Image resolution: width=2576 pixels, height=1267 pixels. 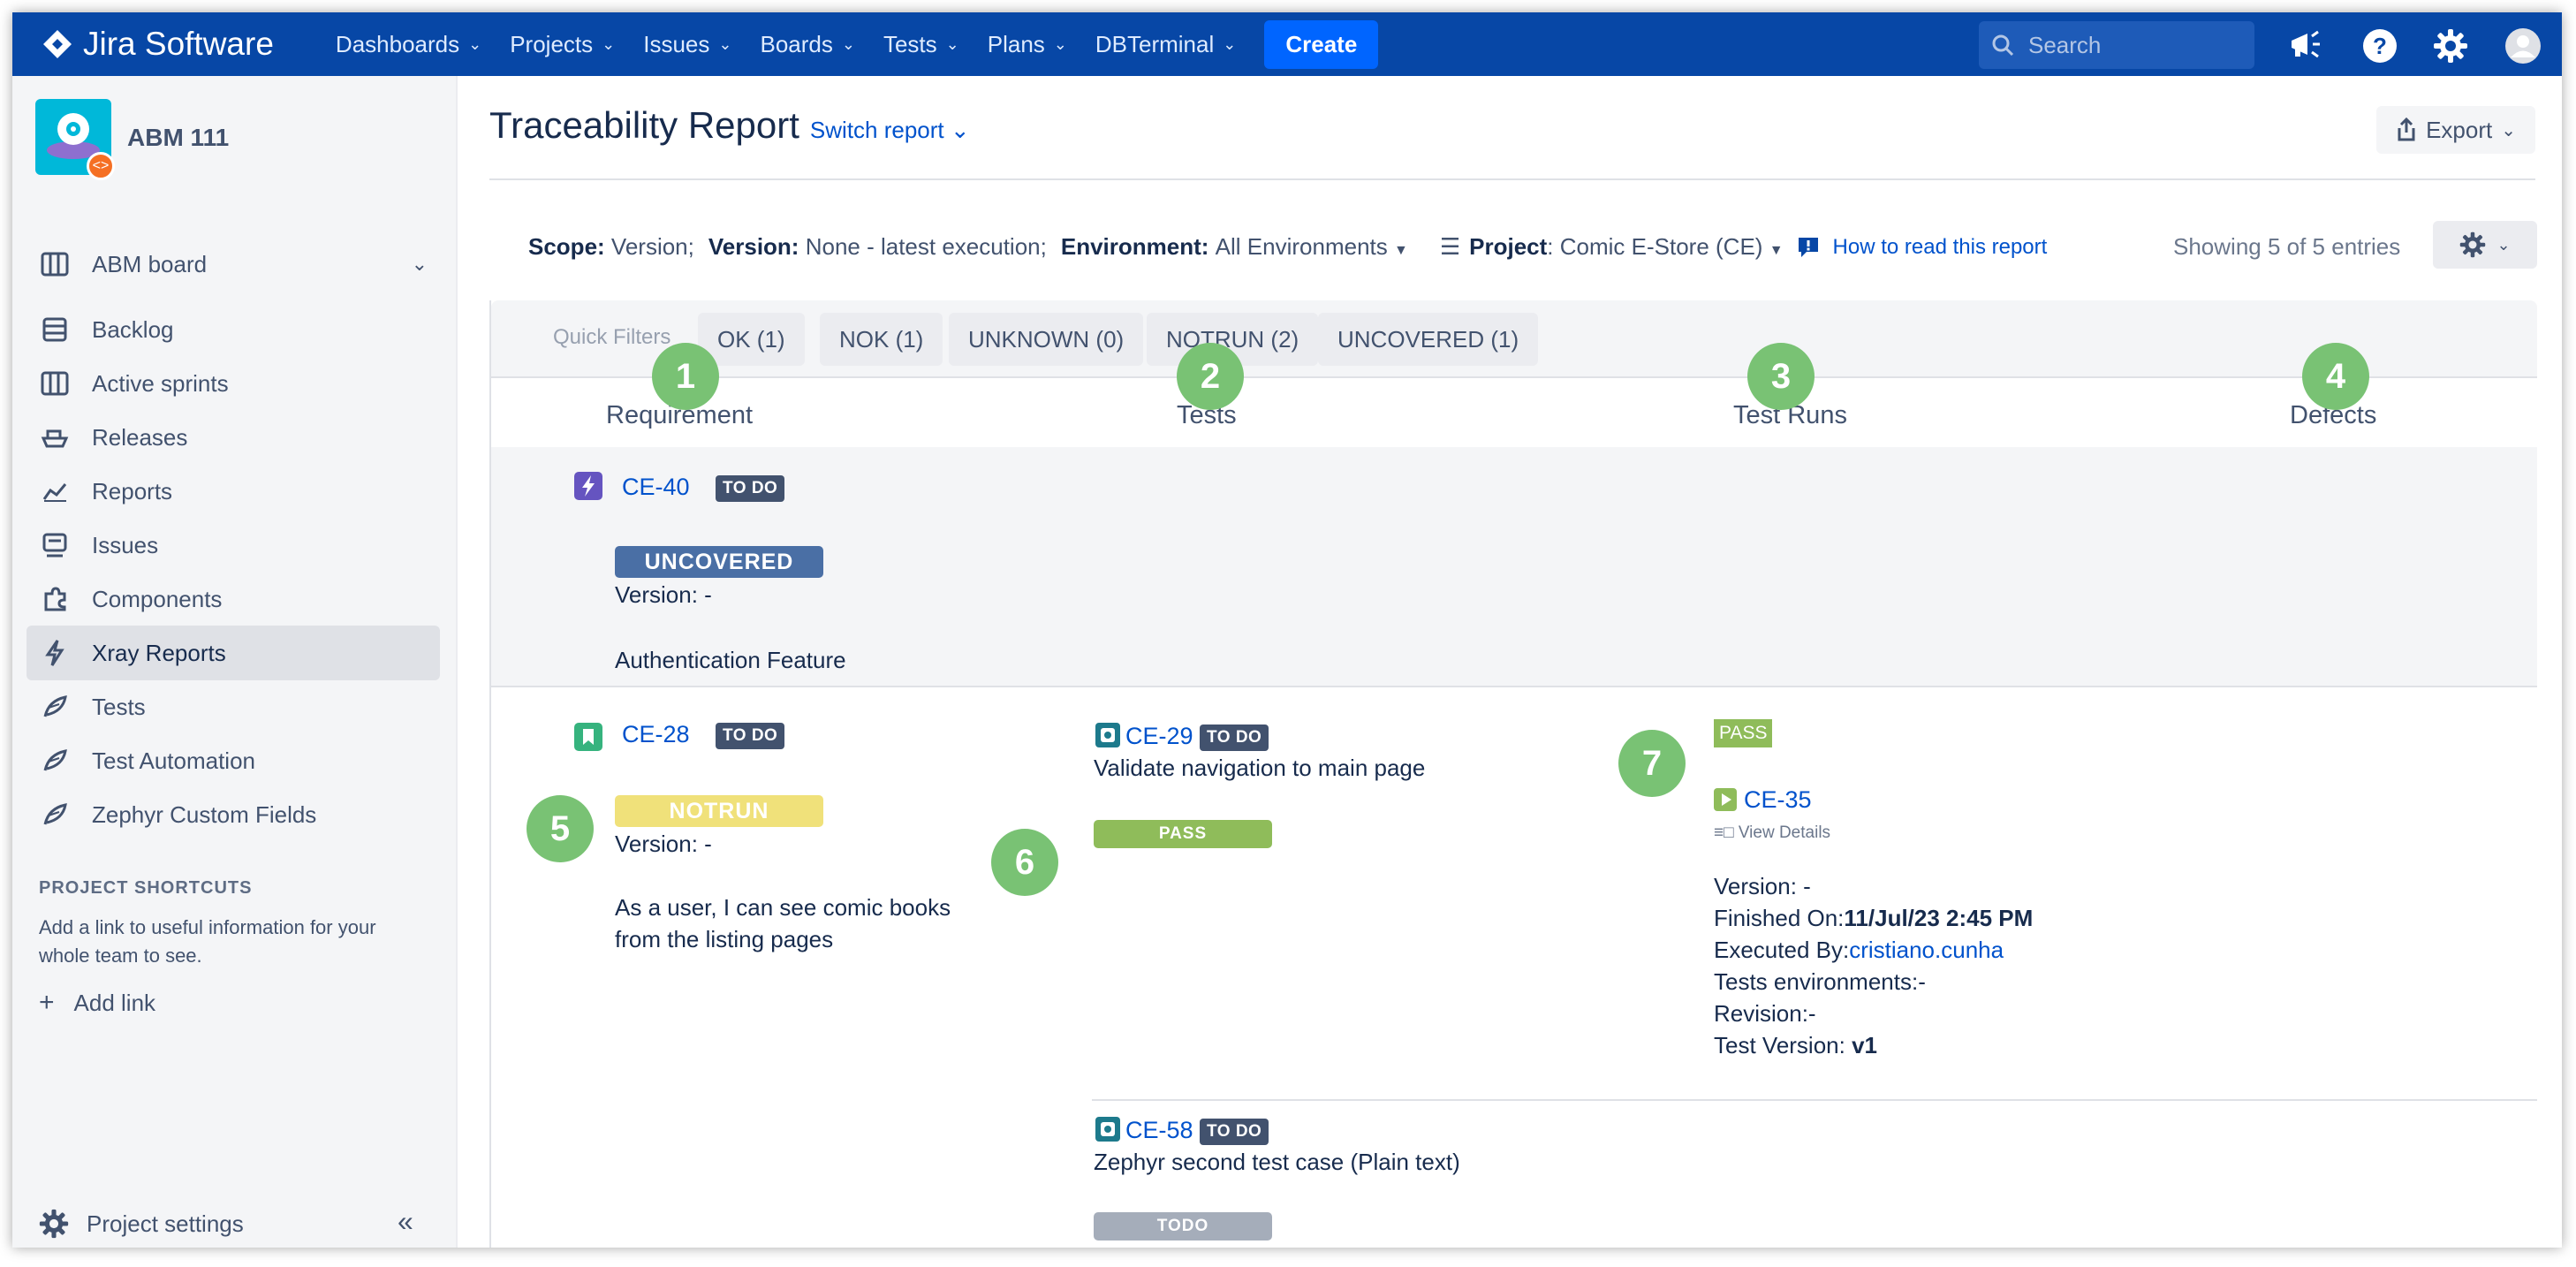 I want to click on issue-key-link: CE-28, so click(x=656, y=734).